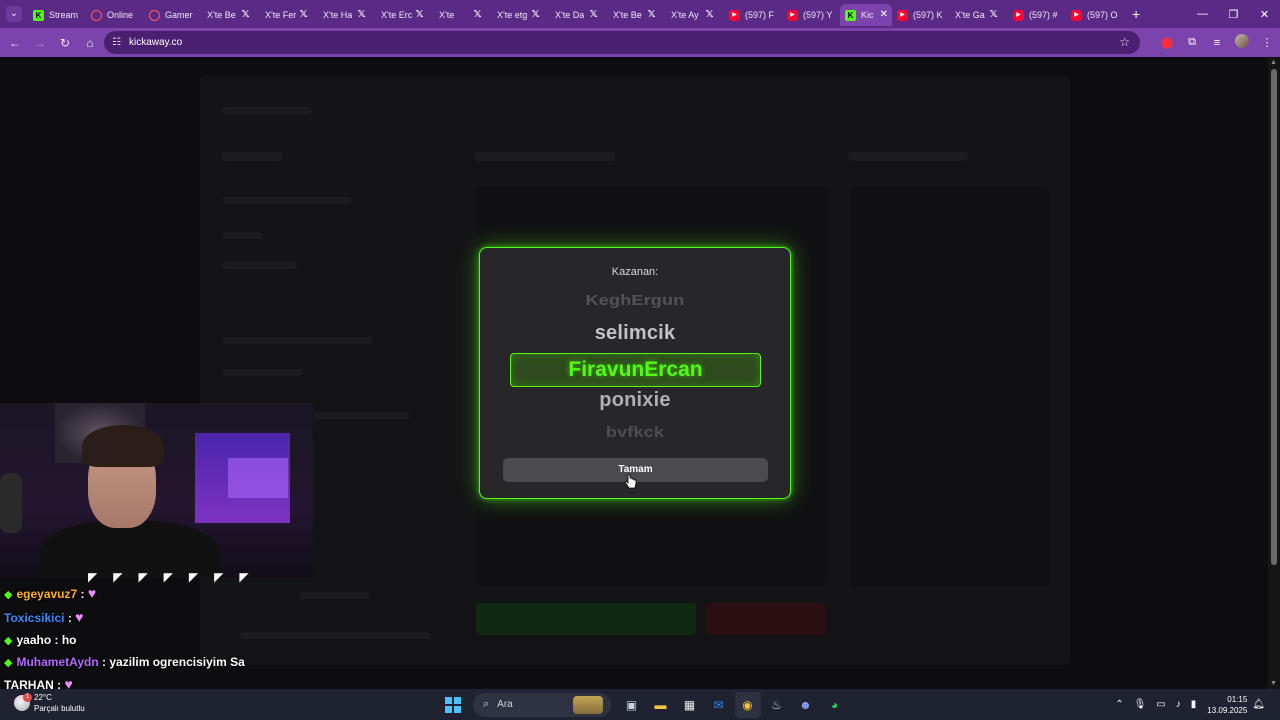 This screenshot has width=1280, height=720. What do you see at coordinates (65, 43) in the screenshot?
I see `reload-icon: ↻` at bounding box center [65, 43].